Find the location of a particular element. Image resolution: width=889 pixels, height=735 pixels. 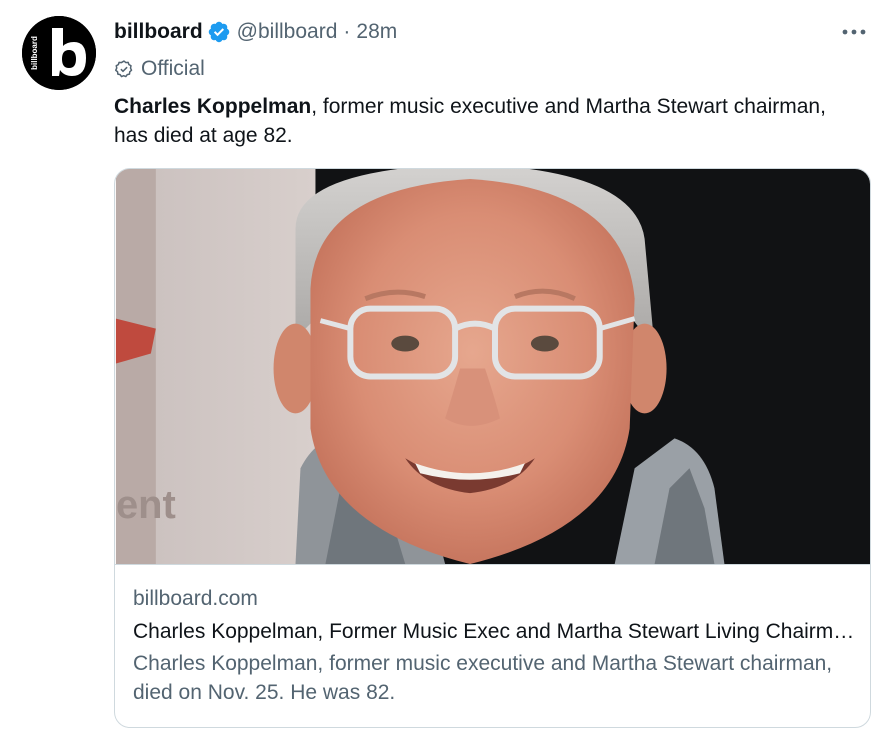

image-watermark: ent is located at coordinates (146, 505).